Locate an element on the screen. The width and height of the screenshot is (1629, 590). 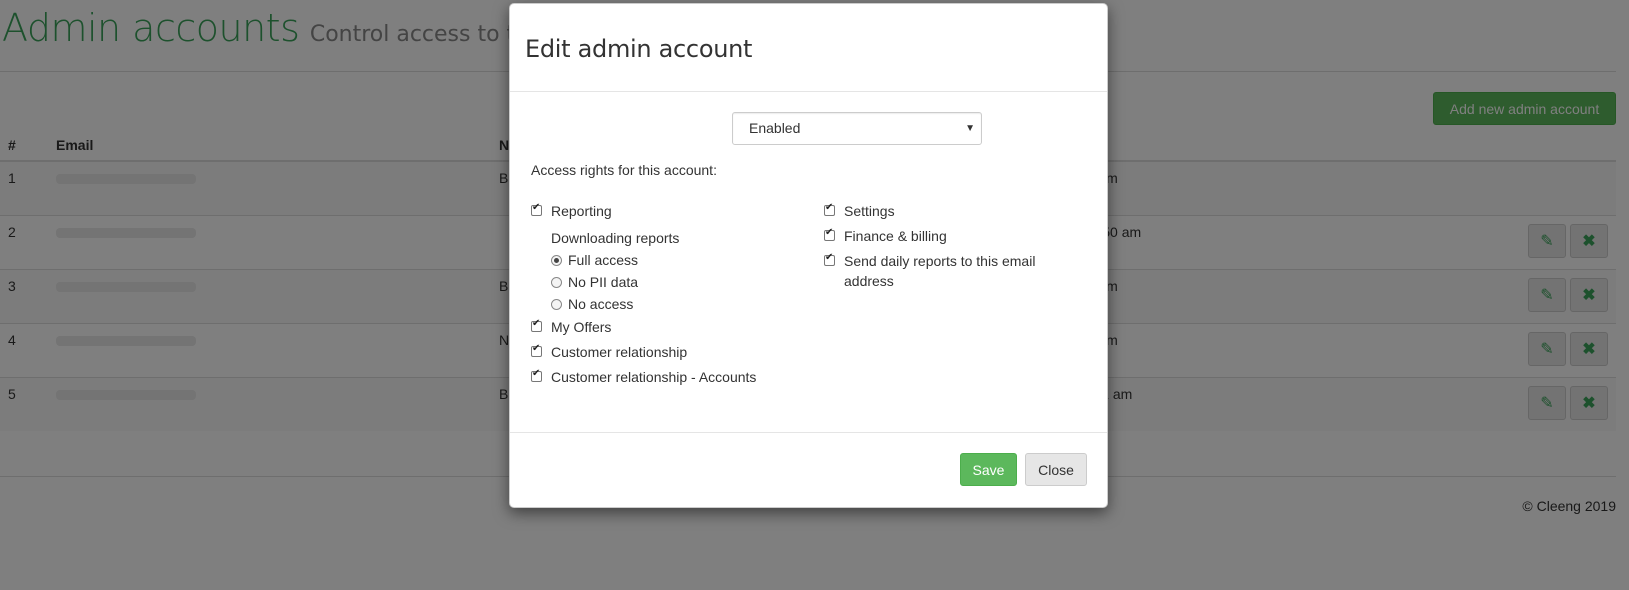
settings-option: Settings is located at coordinates (954, 214).